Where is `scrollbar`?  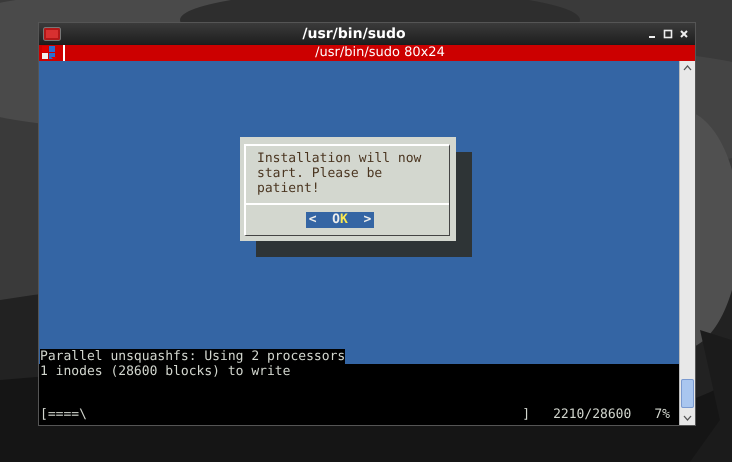 scrollbar is located at coordinates (687, 243).